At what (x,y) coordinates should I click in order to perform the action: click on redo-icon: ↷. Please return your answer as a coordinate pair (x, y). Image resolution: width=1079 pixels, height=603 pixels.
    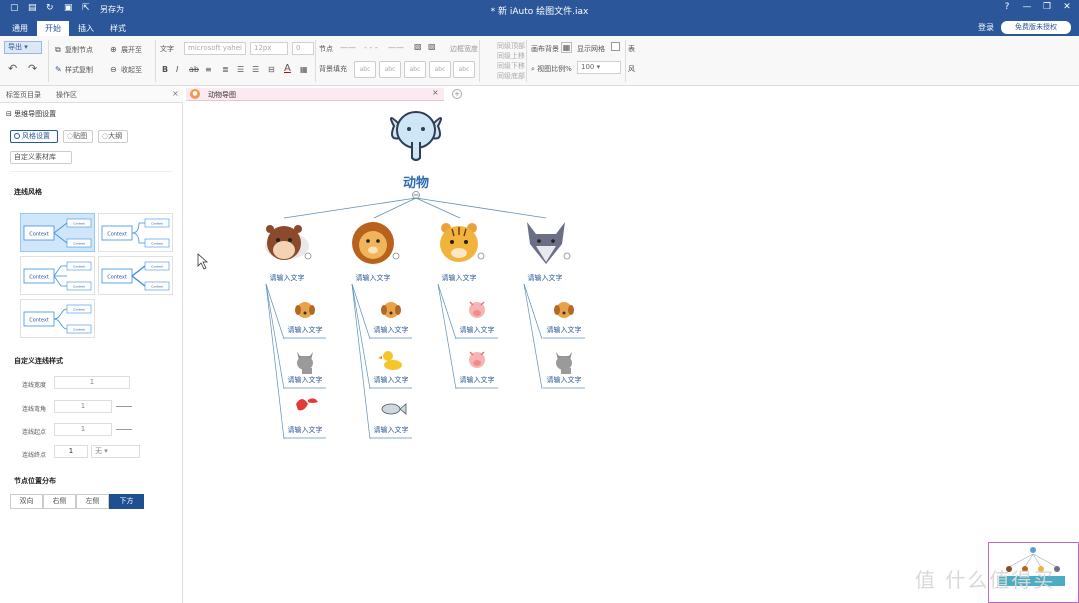
    Looking at the image, I should click on (32, 68).